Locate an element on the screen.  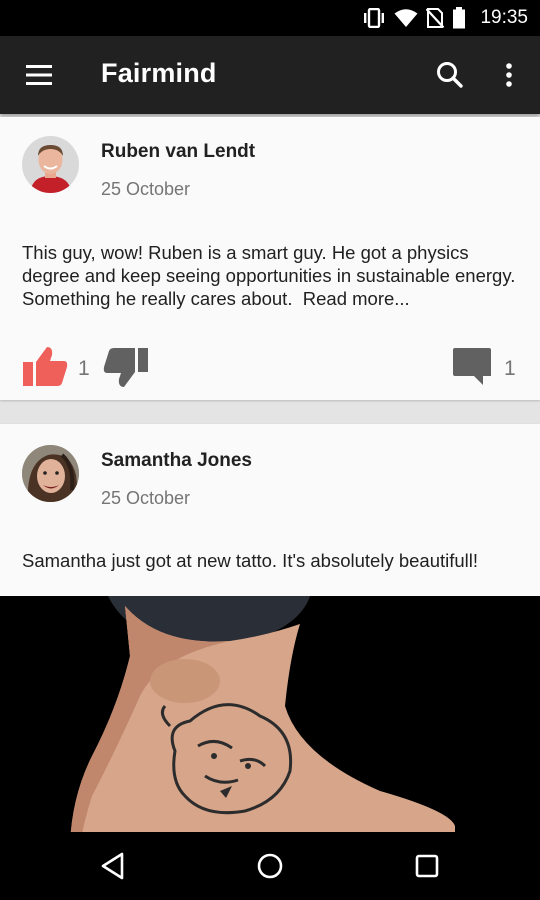
thumbs-down-icon is located at coordinates (125, 367).